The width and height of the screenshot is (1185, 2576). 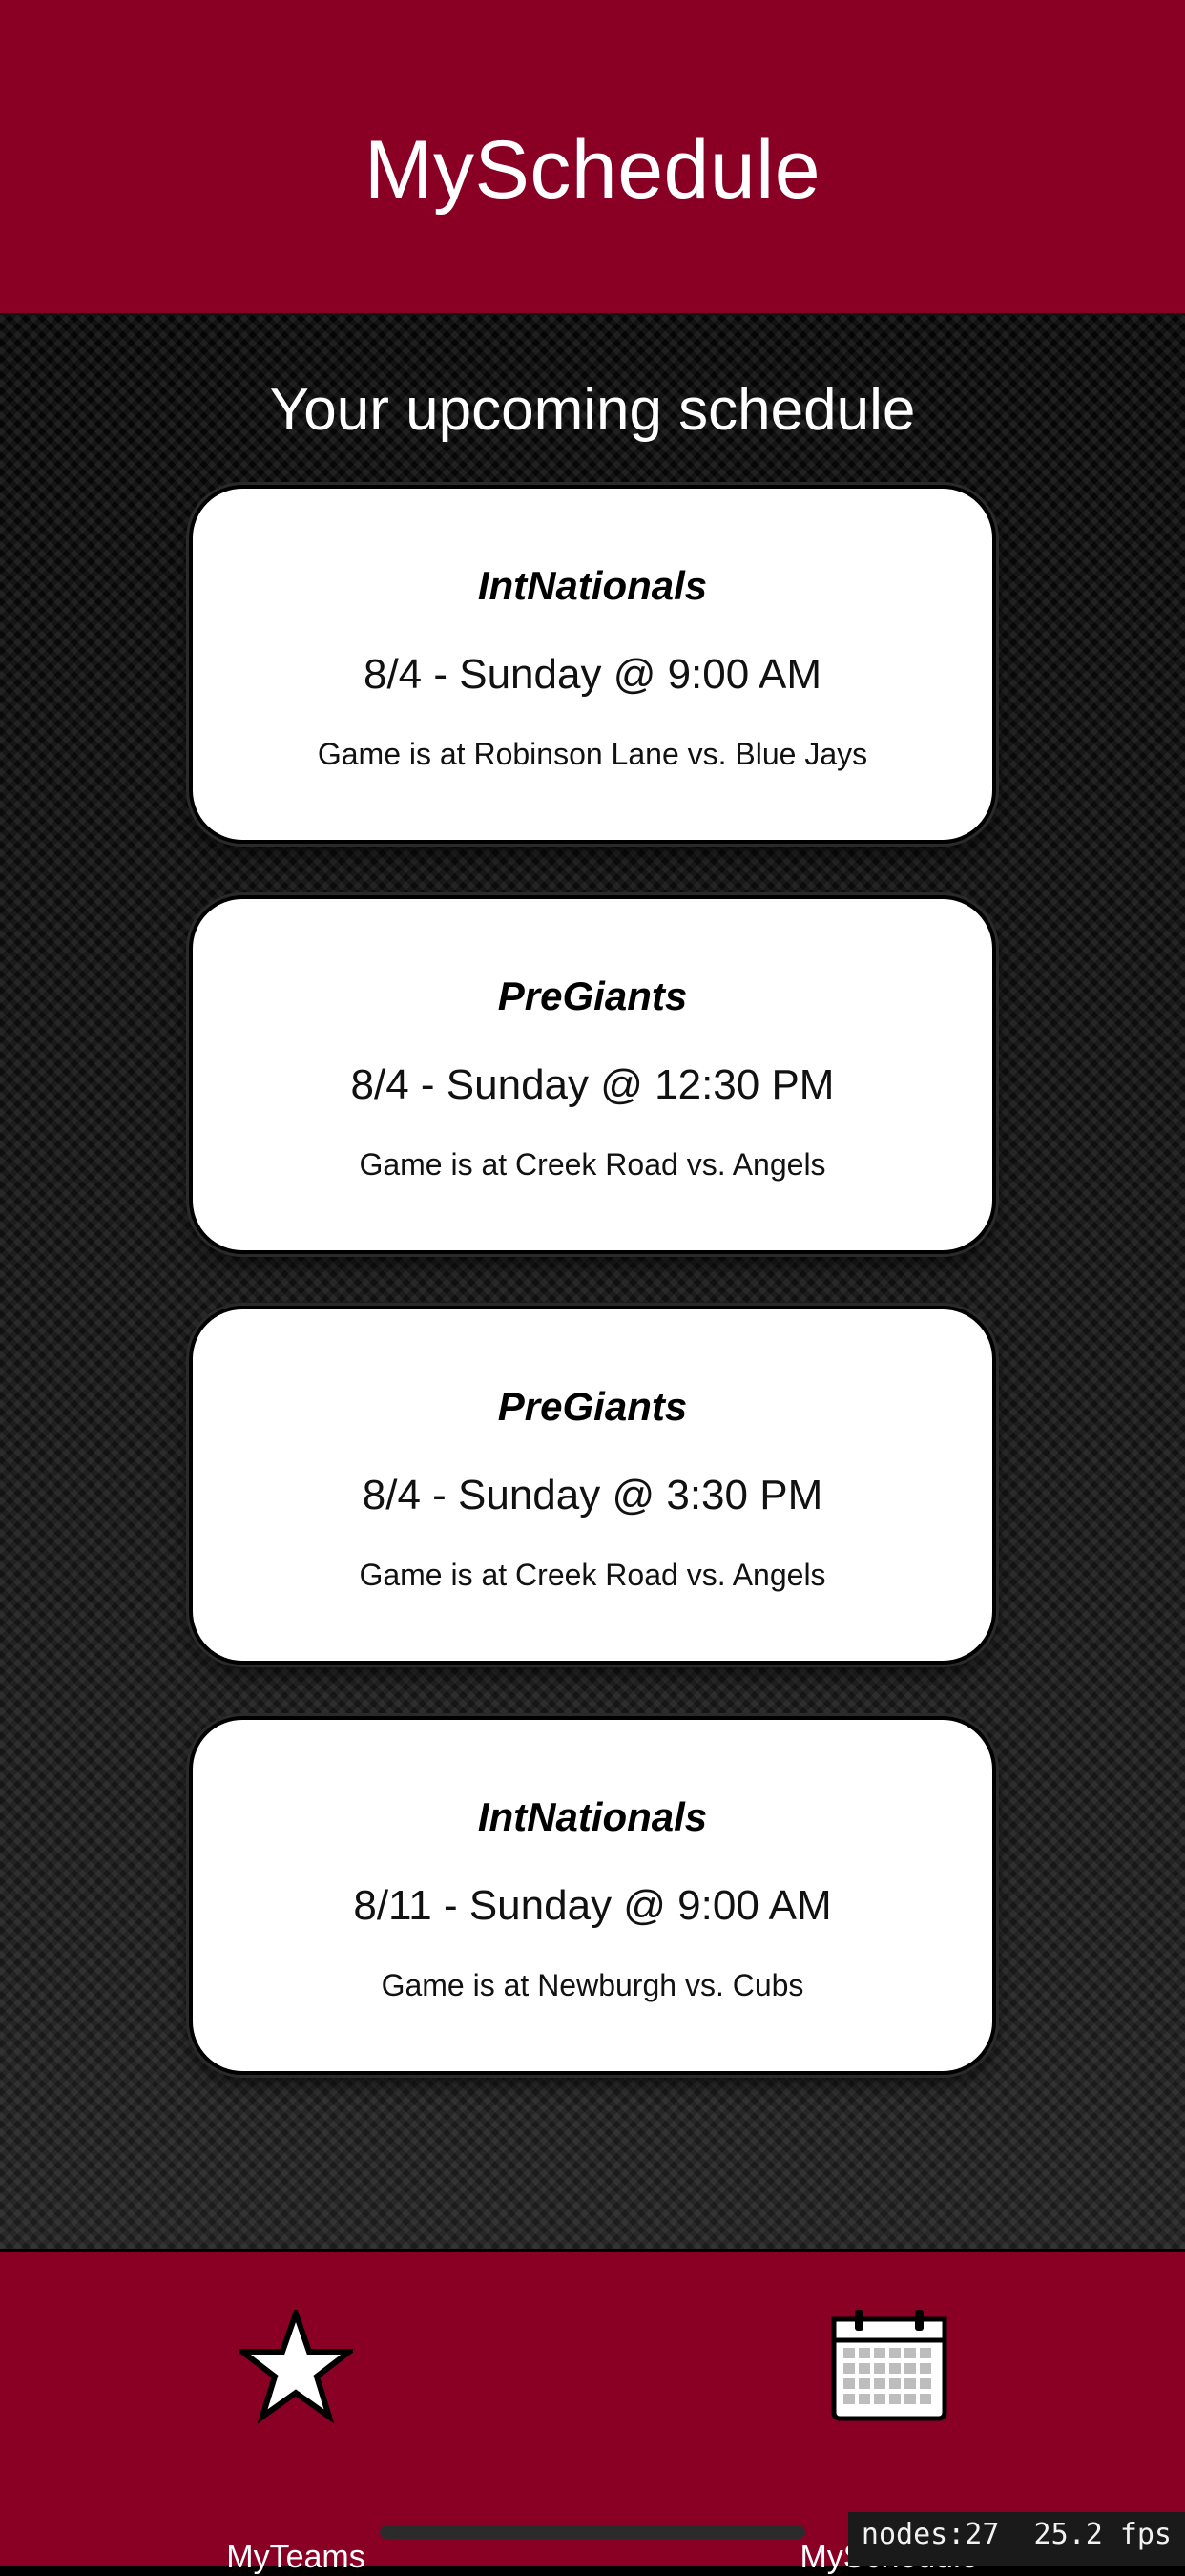 I want to click on tab-myteams: MyTeams, so click(x=296, y=2439).